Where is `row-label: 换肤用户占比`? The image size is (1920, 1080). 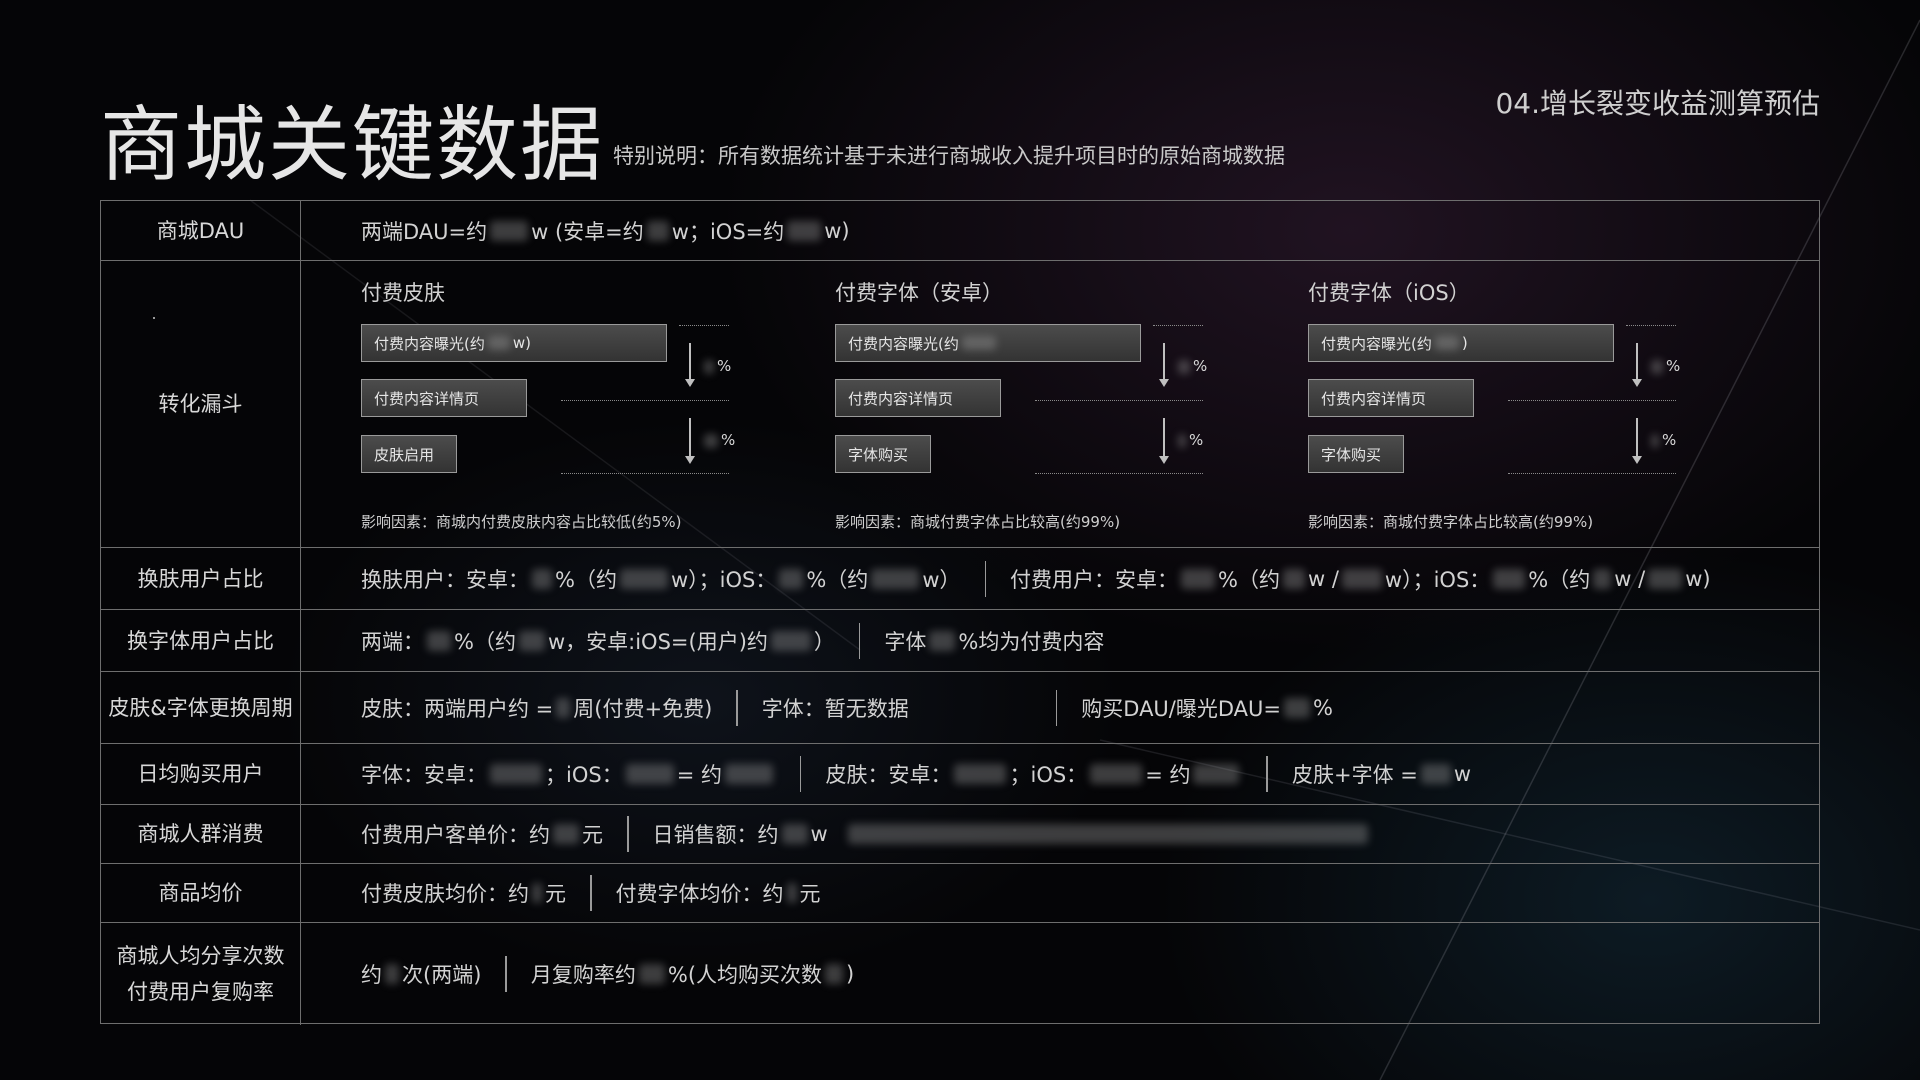
row-label: 换肤用户占比 is located at coordinates (201, 578).